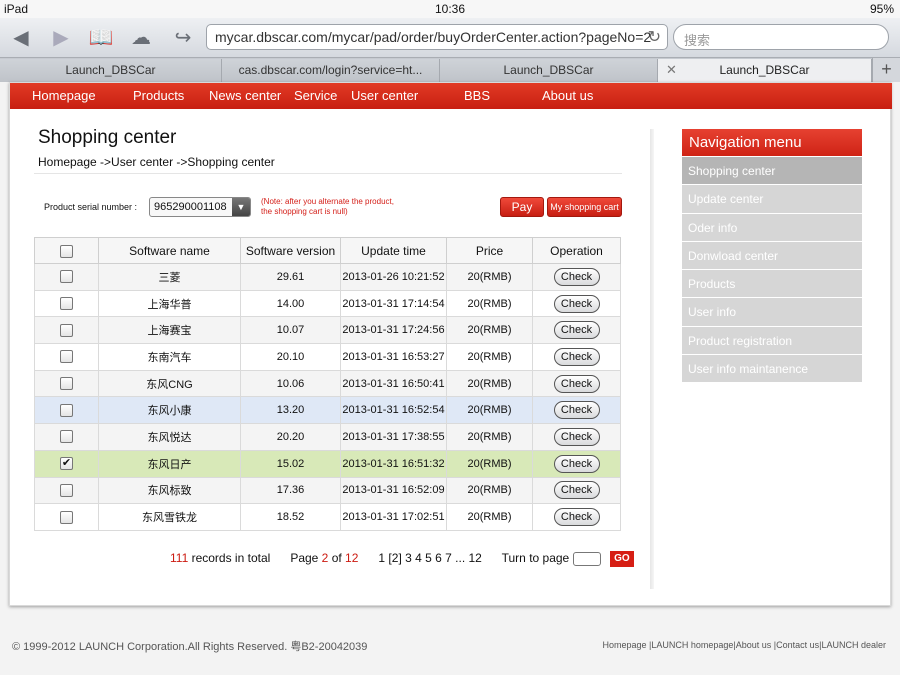 Image resolution: width=900 pixels, height=675 pixels. What do you see at coordinates (328, 173) in the screenshot?
I see `title-divider` at bounding box center [328, 173].